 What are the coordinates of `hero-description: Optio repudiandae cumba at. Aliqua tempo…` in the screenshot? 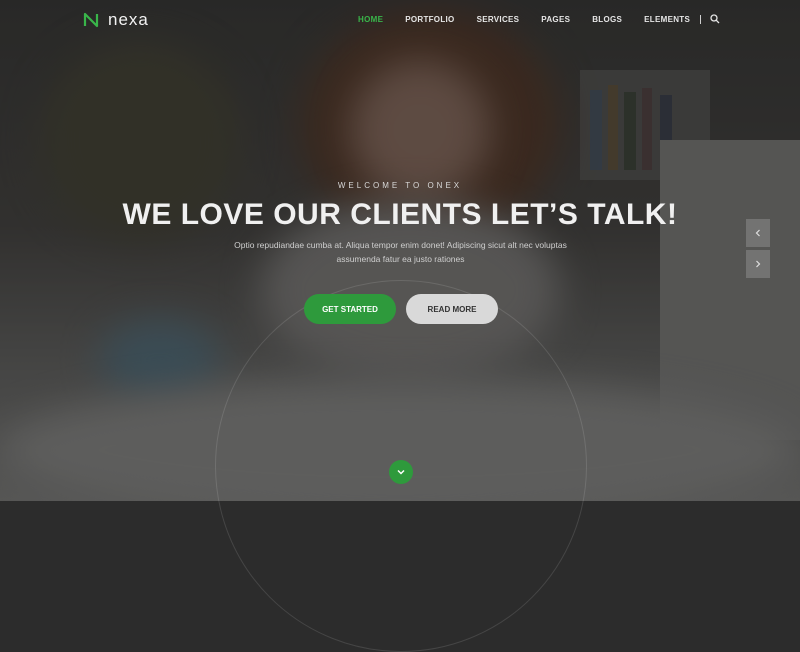 It's located at (400, 252).